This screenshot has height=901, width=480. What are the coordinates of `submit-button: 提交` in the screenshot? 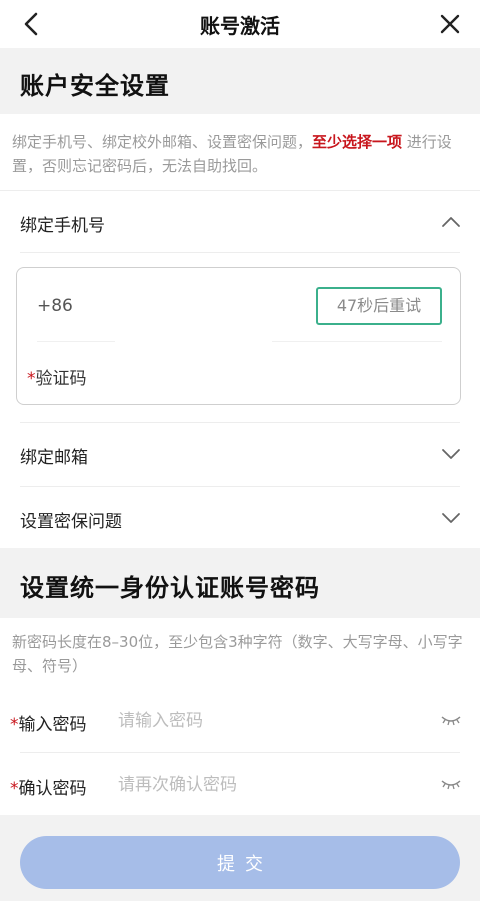 It's located at (240, 862).